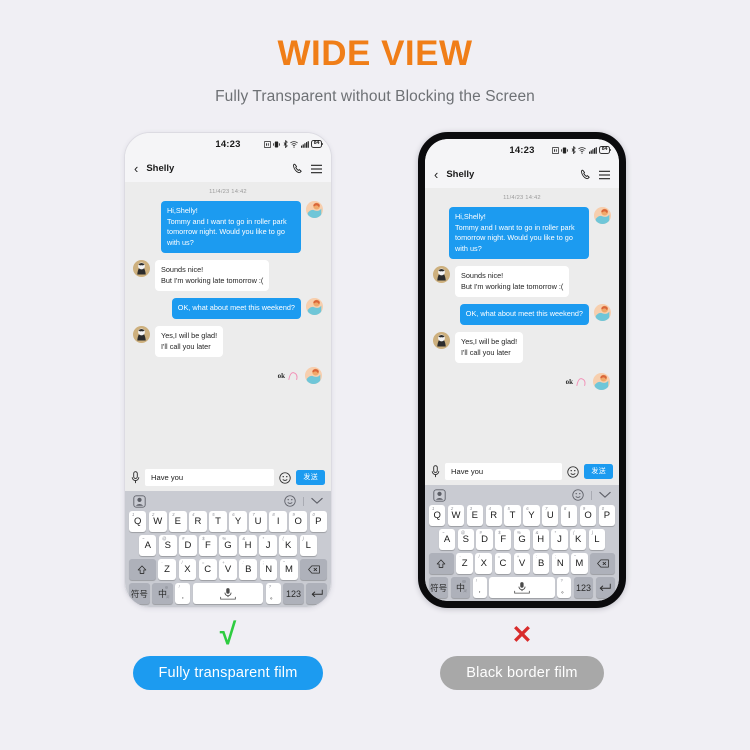 The width and height of the screenshot is (750, 750). What do you see at coordinates (522, 673) in the screenshot?
I see `black-border-film-label: Black border film` at bounding box center [522, 673].